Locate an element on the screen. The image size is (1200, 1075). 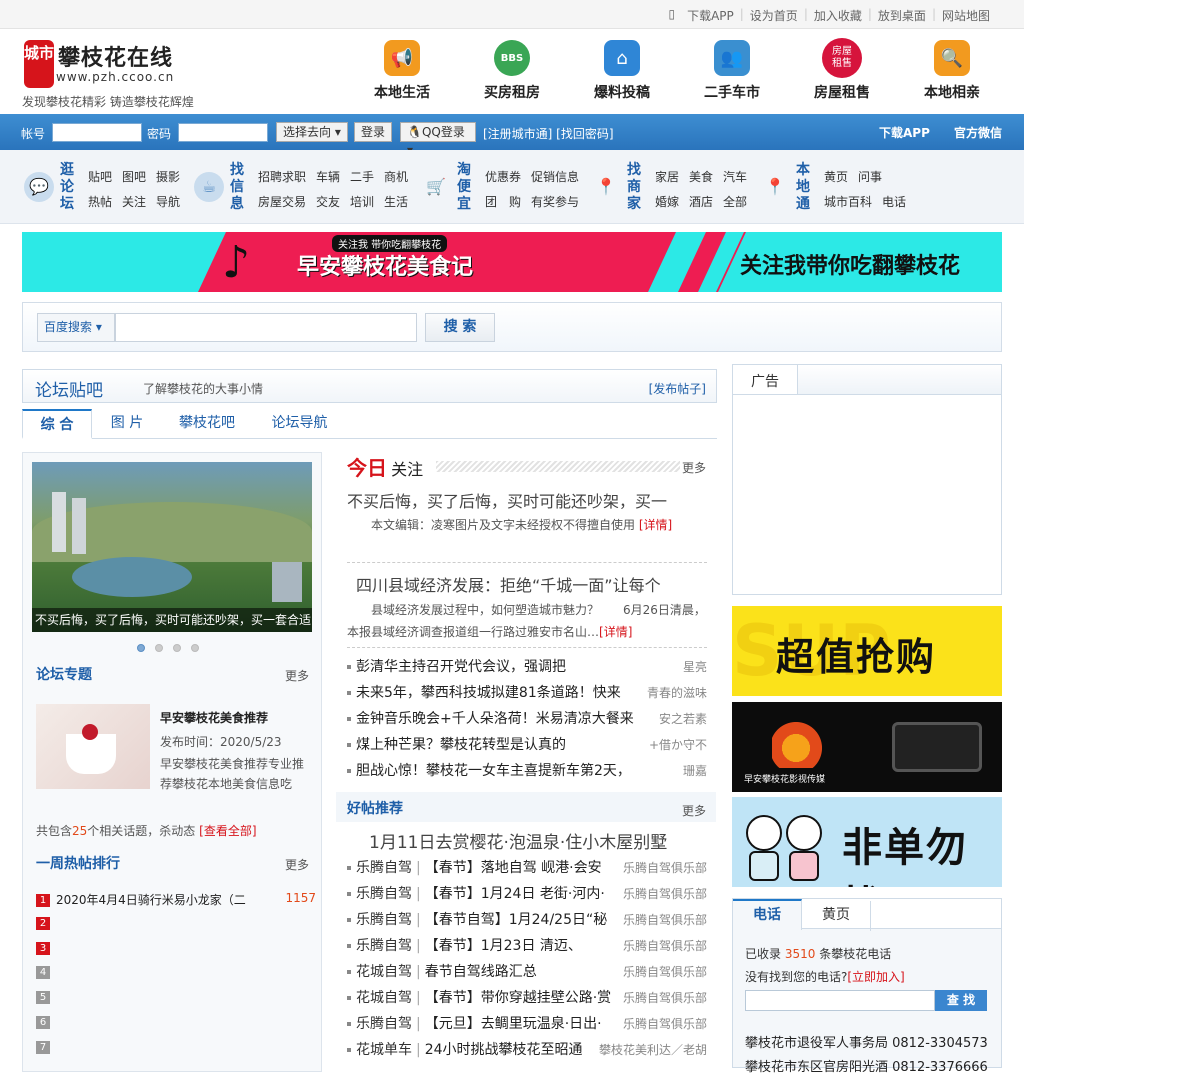
publish-post-link: [发布帖子] is located at coordinates (677, 388).